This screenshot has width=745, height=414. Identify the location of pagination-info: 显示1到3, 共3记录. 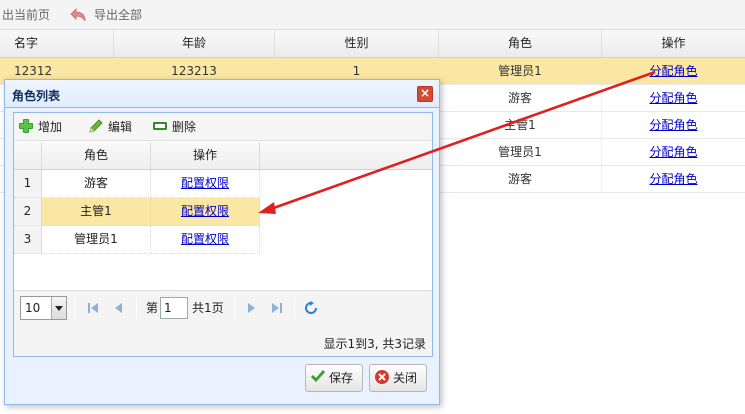
(374, 344).